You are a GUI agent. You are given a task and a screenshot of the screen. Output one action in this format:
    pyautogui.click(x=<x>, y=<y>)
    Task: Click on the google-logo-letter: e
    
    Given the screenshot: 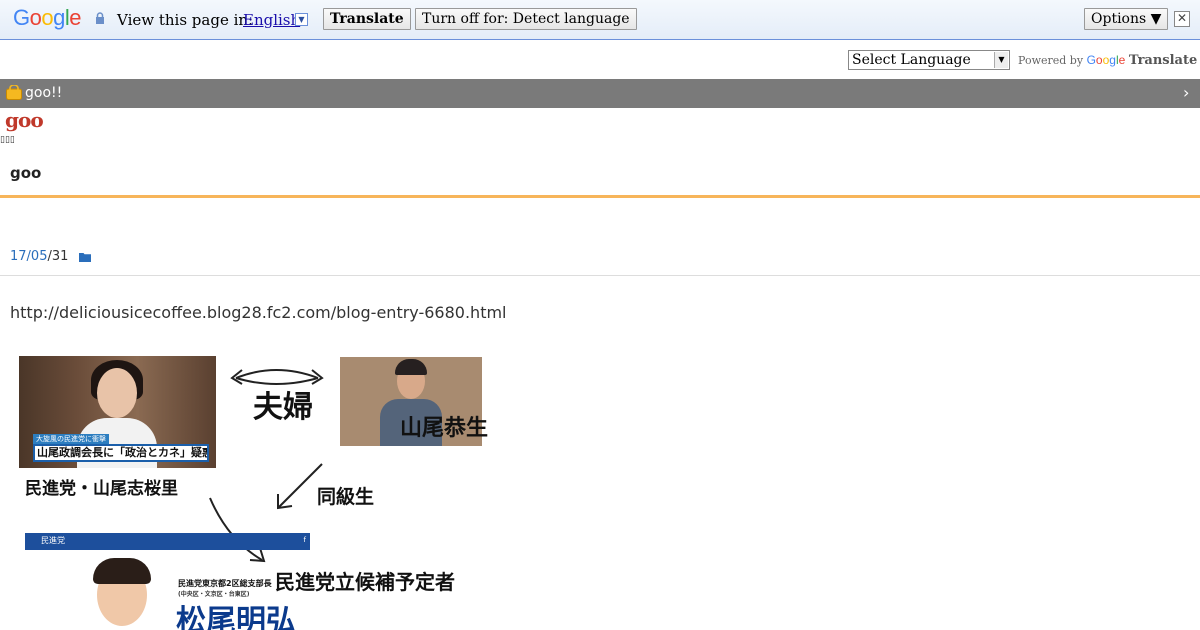 What is the action you would take?
    pyautogui.click(x=75, y=17)
    